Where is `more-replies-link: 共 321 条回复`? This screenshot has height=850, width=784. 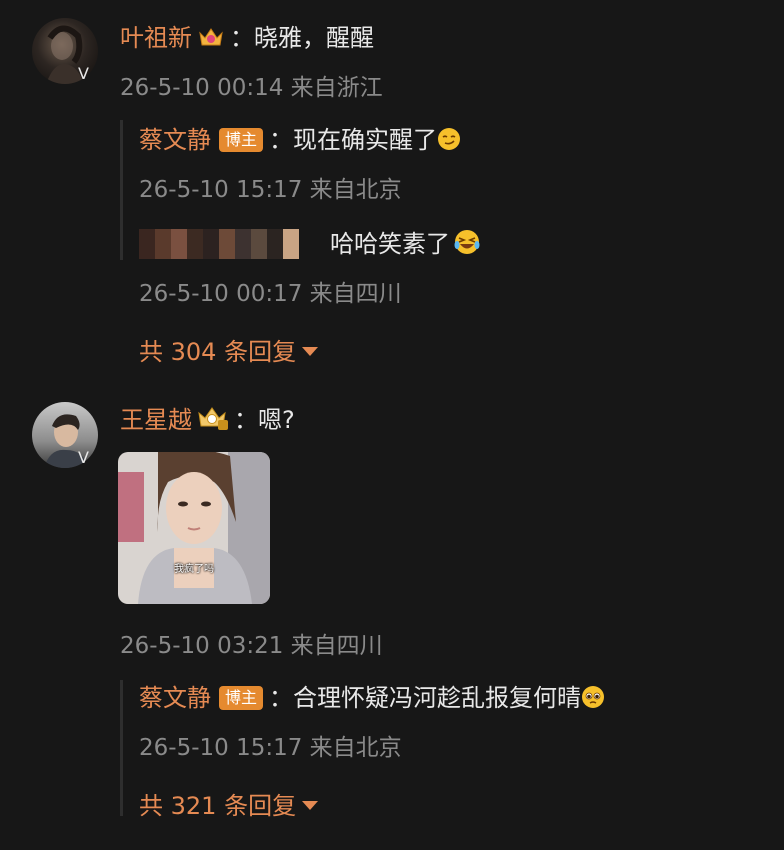 more-replies-link: 共 321 条回复 is located at coordinates (229, 803).